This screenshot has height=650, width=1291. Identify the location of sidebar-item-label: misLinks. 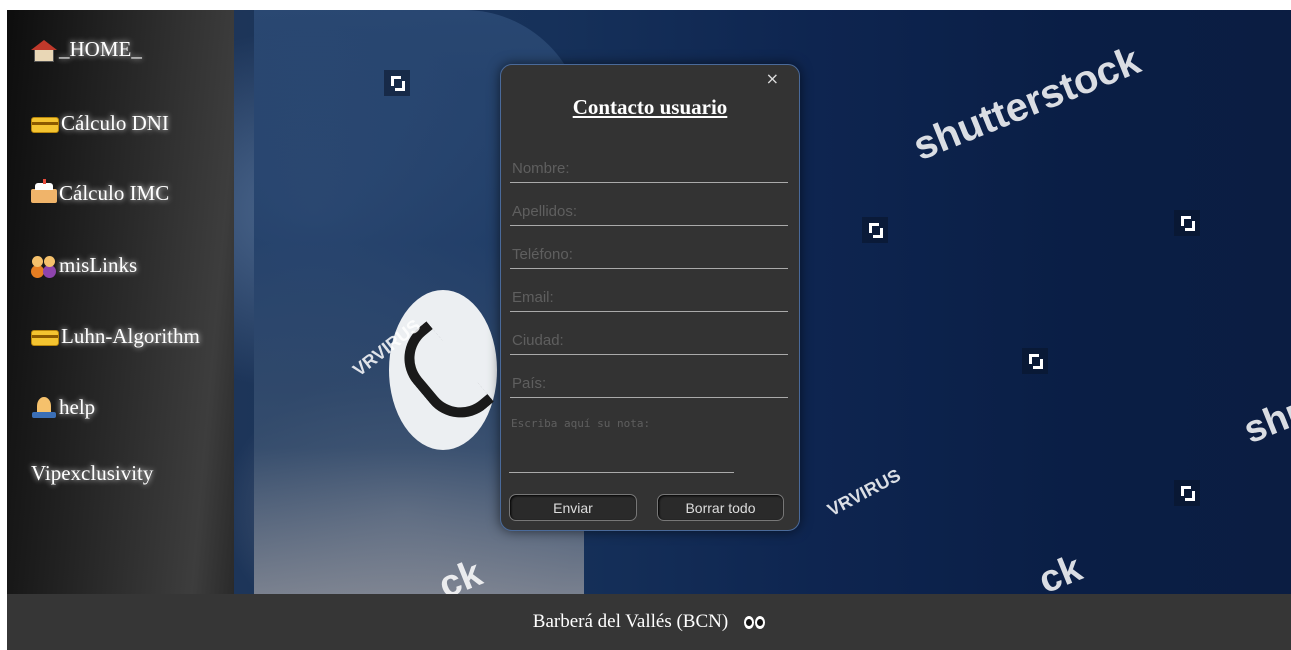
(98, 265).